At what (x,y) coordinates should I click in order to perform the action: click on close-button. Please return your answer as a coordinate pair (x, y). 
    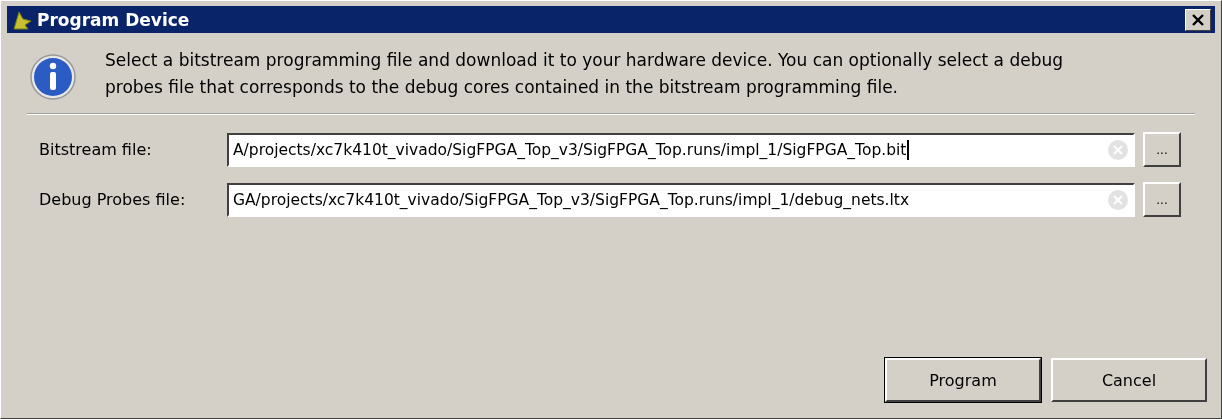
    Looking at the image, I should click on (1198, 19).